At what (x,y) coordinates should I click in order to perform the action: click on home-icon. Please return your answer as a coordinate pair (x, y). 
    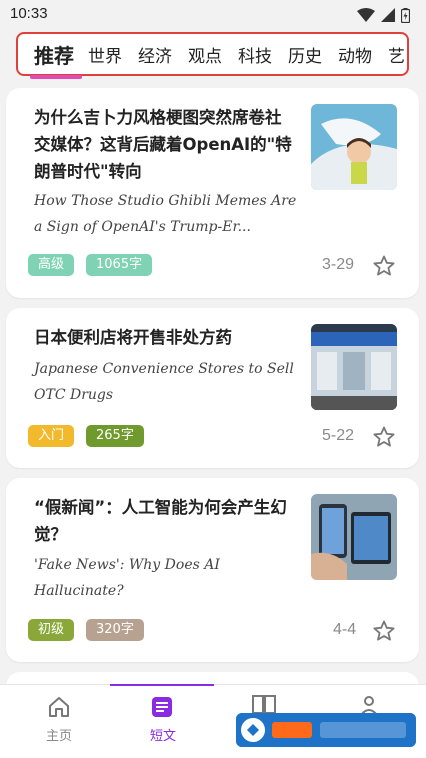
    Looking at the image, I should click on (59, 707).